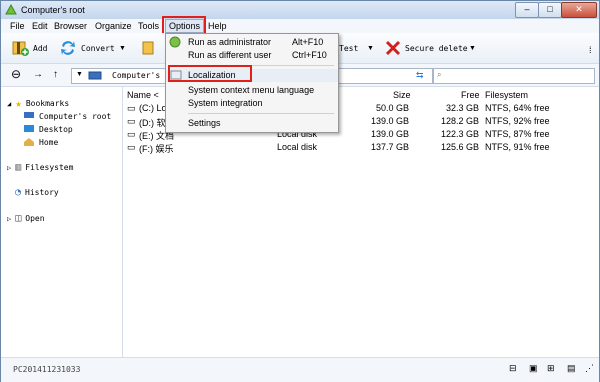 This screenshot has width=600, height=382. I want to click on window-title: Computer's root, so click(53, 10).